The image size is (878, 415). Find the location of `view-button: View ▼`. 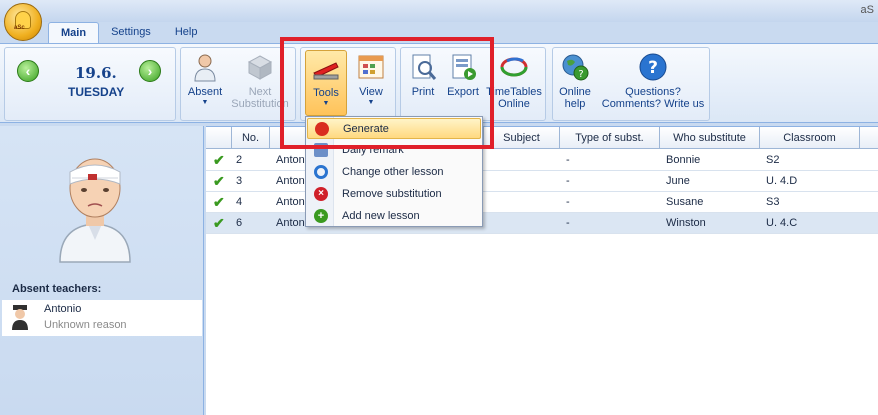

view-button: View ▼ is located at coordinates (371, 79).